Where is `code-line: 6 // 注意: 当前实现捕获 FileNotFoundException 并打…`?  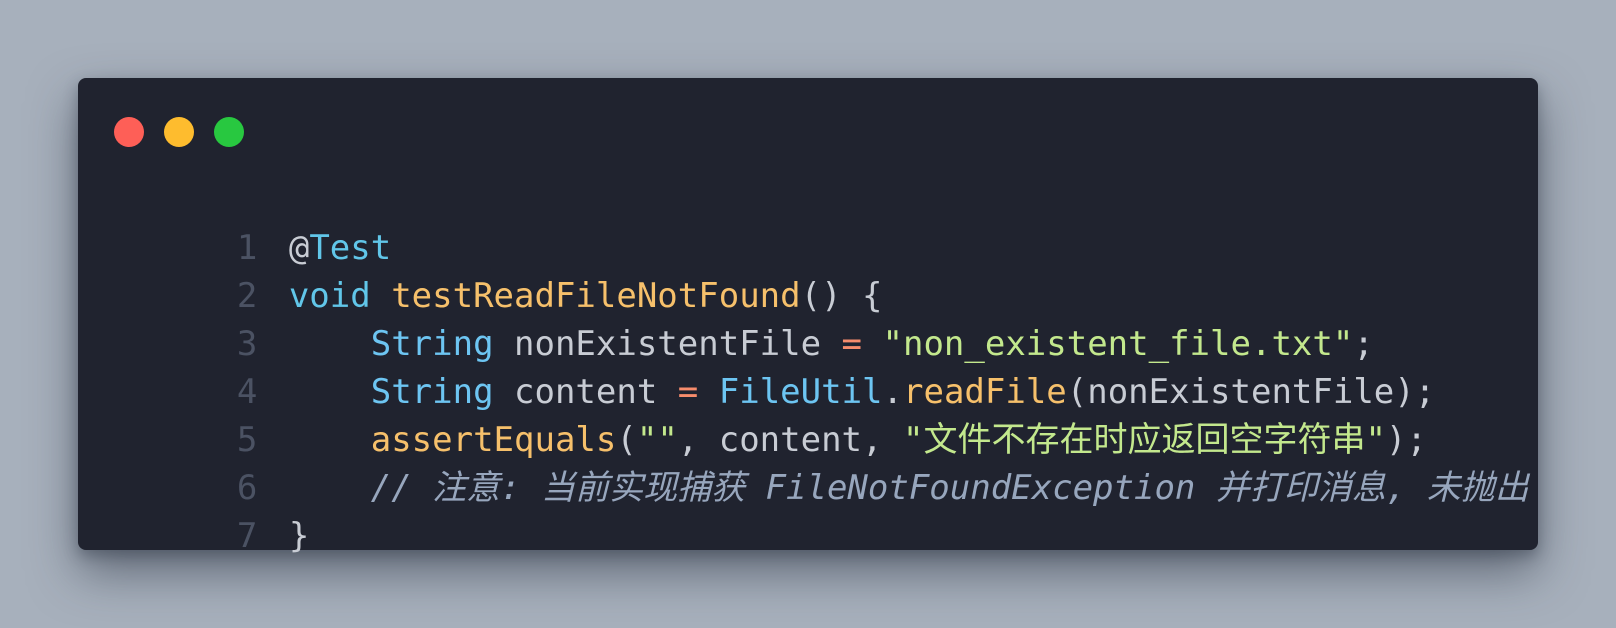
code-line: 6 // 注意: 当前实现捕获 FileNotFoundException 并打… is located at coordinates (821, 462).